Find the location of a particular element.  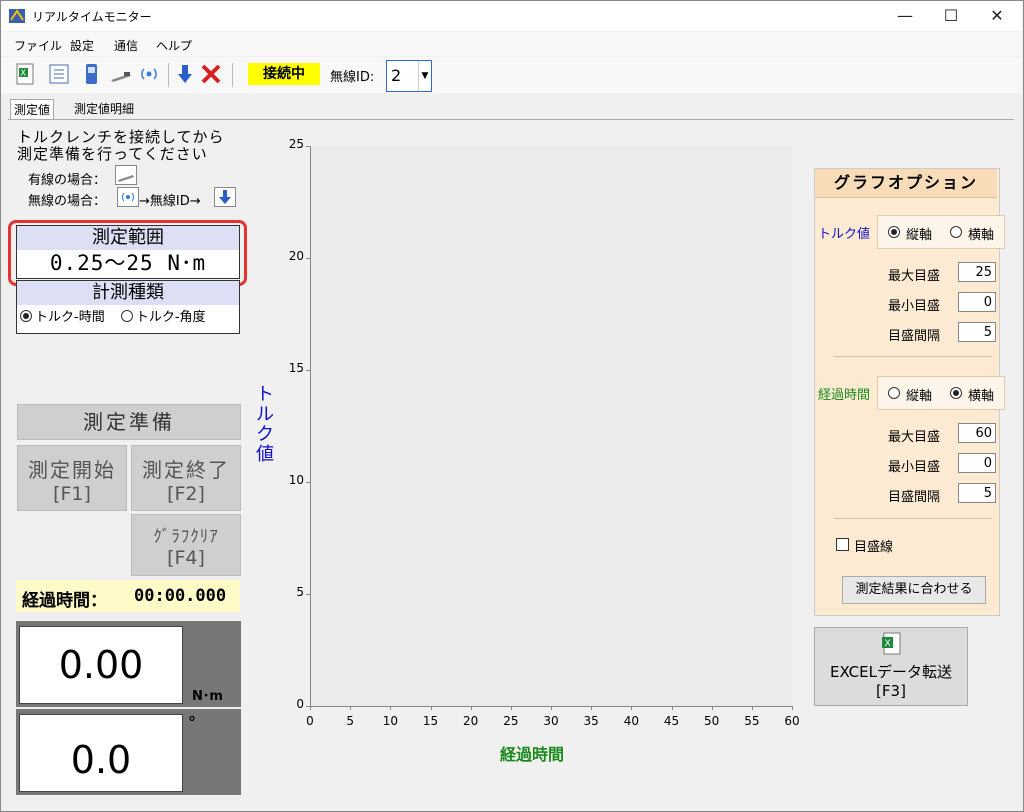

time-max-label: 最大目盛 is located at coordinates (913, 437).